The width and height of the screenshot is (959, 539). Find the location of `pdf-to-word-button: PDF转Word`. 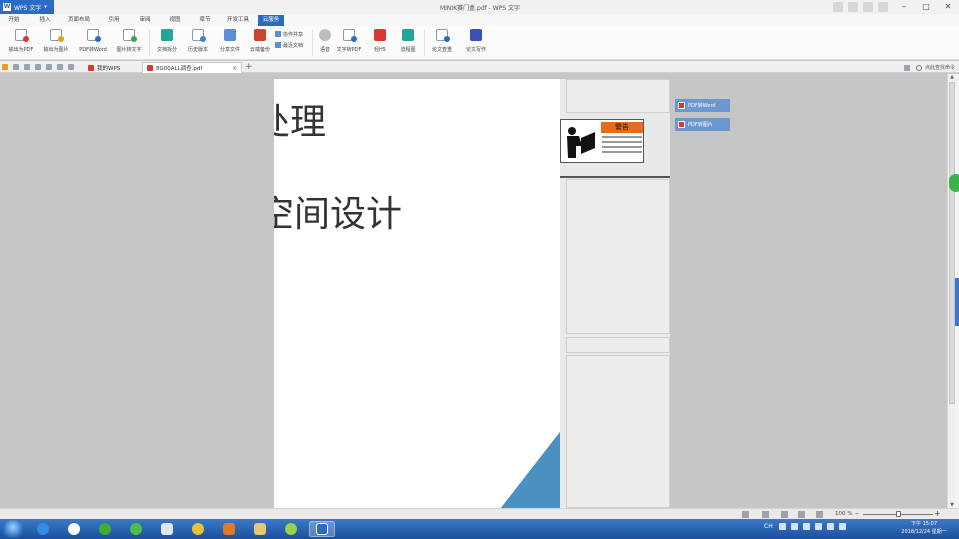

pdf-to-word-button: PDF转Word is located at coordinates (93, 43).